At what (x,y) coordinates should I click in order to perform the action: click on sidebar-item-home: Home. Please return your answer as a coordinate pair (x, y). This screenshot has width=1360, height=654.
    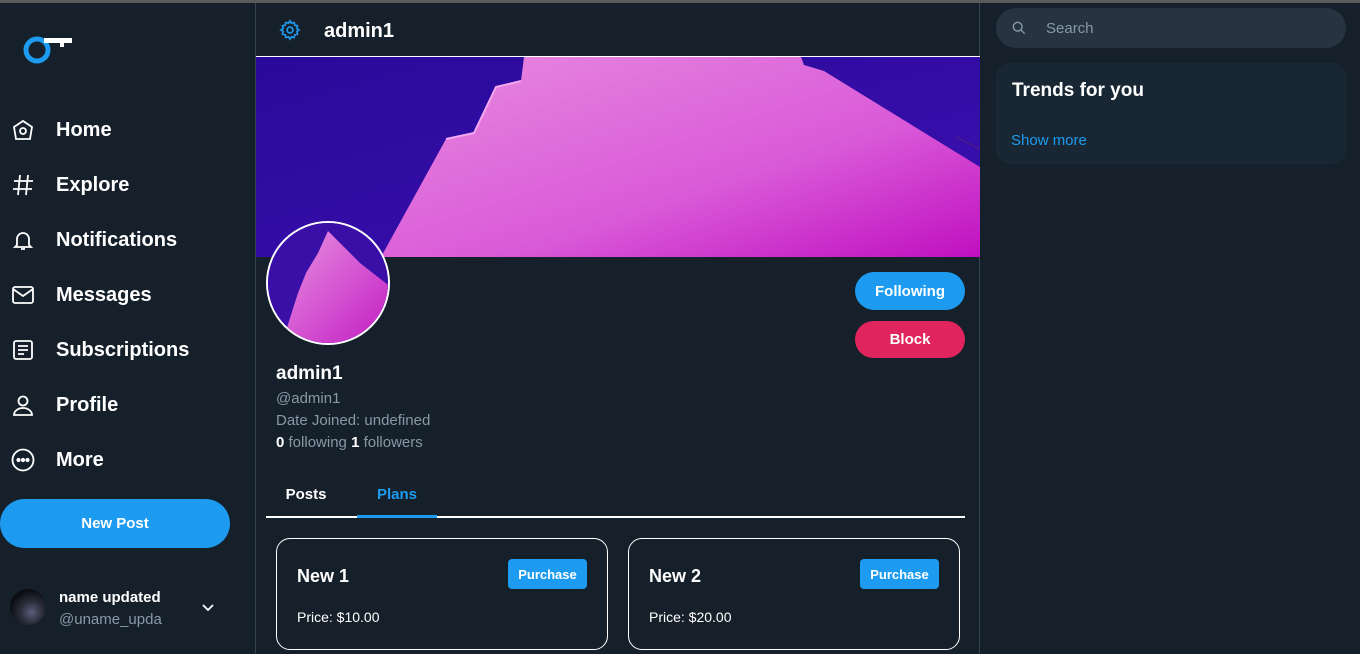
    Looking at the image, I should click on (120, 130).